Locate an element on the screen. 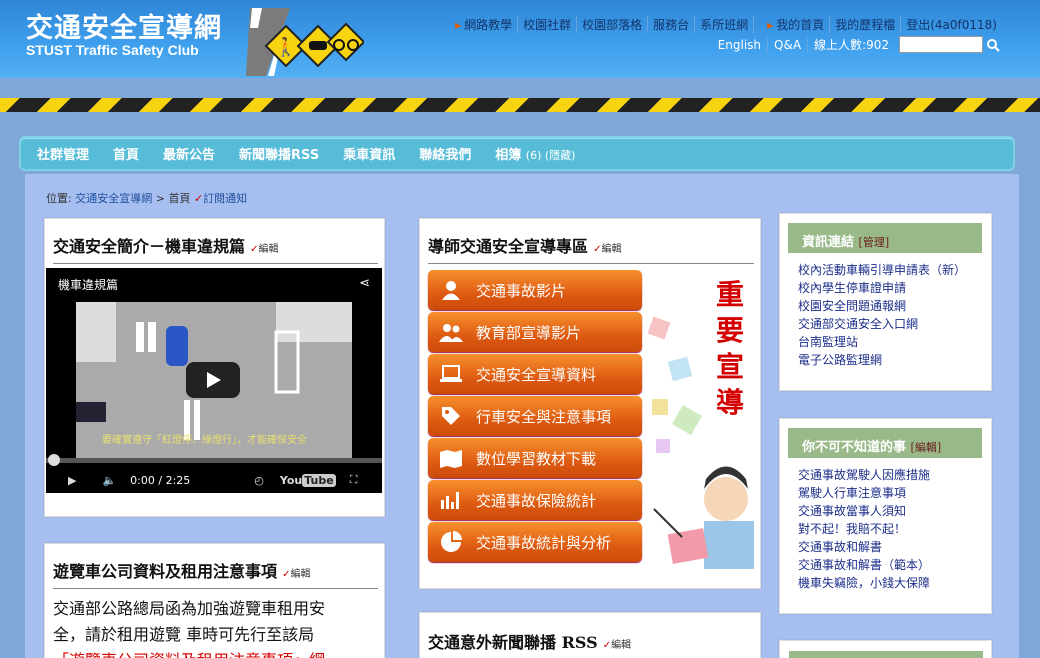  english-link: English is located at coordinates (740, 44).